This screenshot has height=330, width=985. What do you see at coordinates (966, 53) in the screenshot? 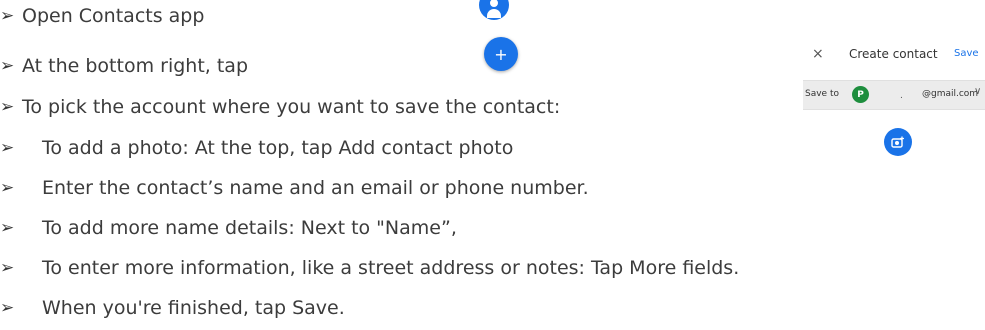
I see `save-button: Save` at bounding box center [966, 53].